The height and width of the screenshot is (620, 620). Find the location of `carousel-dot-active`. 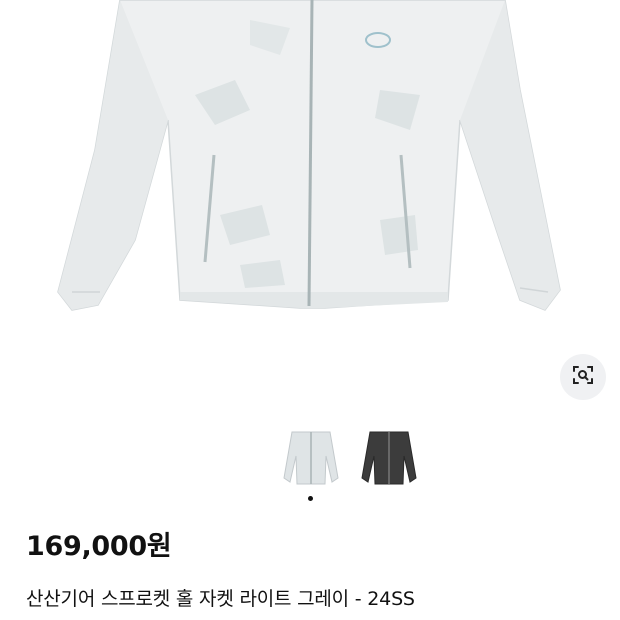

carousel-dot-active is located at coordinates (310, 498).